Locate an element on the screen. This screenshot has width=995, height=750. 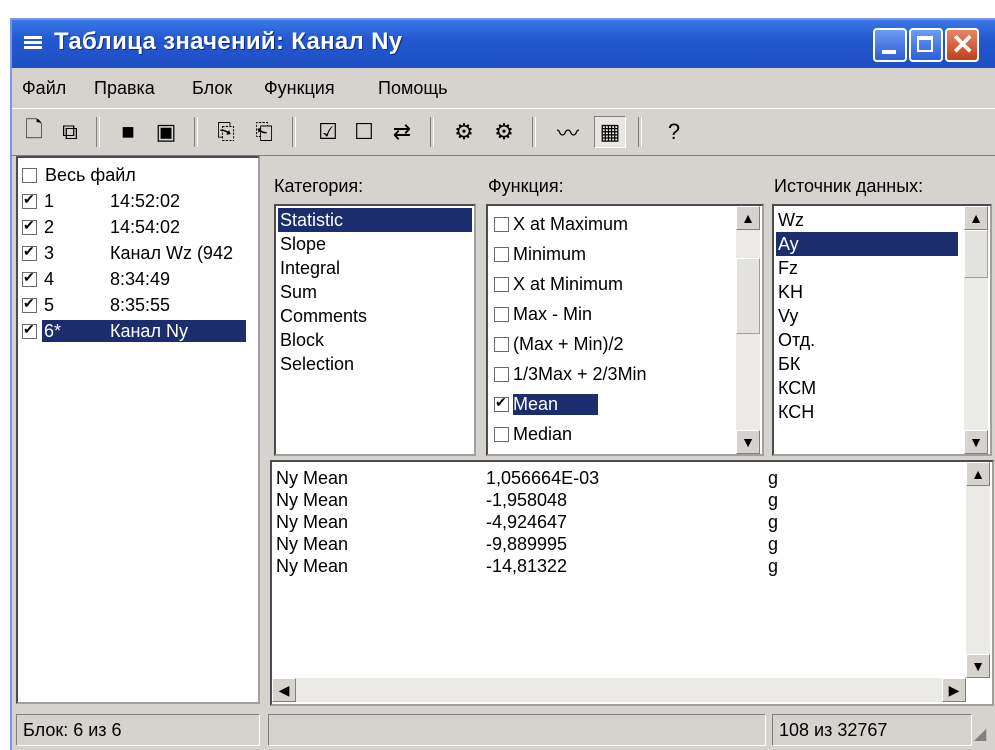
source-item: KH is located at coordinates (789, 292).